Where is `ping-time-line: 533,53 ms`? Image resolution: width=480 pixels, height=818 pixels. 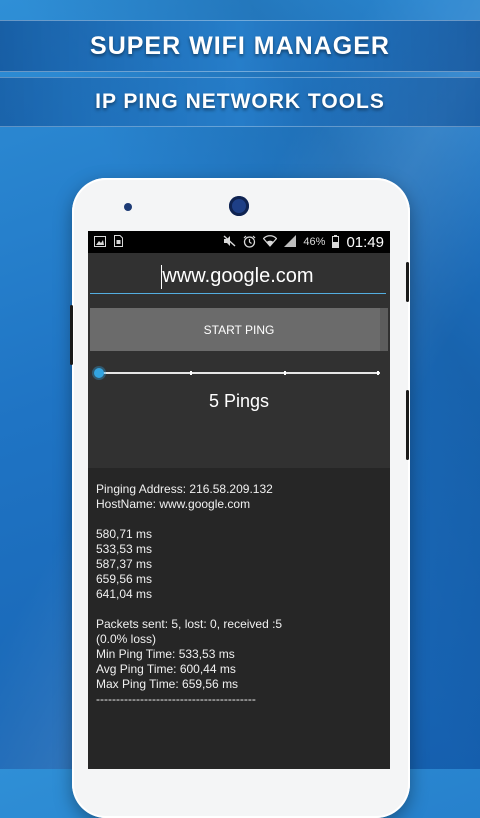
ping-time-line: 533,53 ms is located at coordinates (124, 549).